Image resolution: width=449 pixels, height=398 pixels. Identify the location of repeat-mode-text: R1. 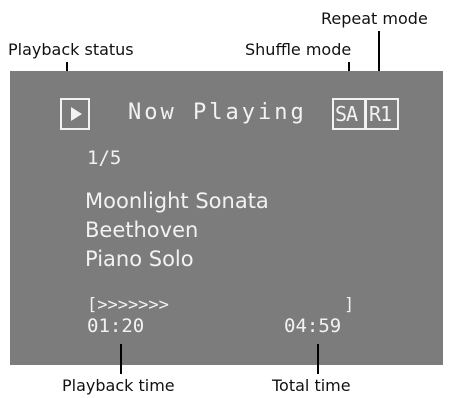
(380, 114).